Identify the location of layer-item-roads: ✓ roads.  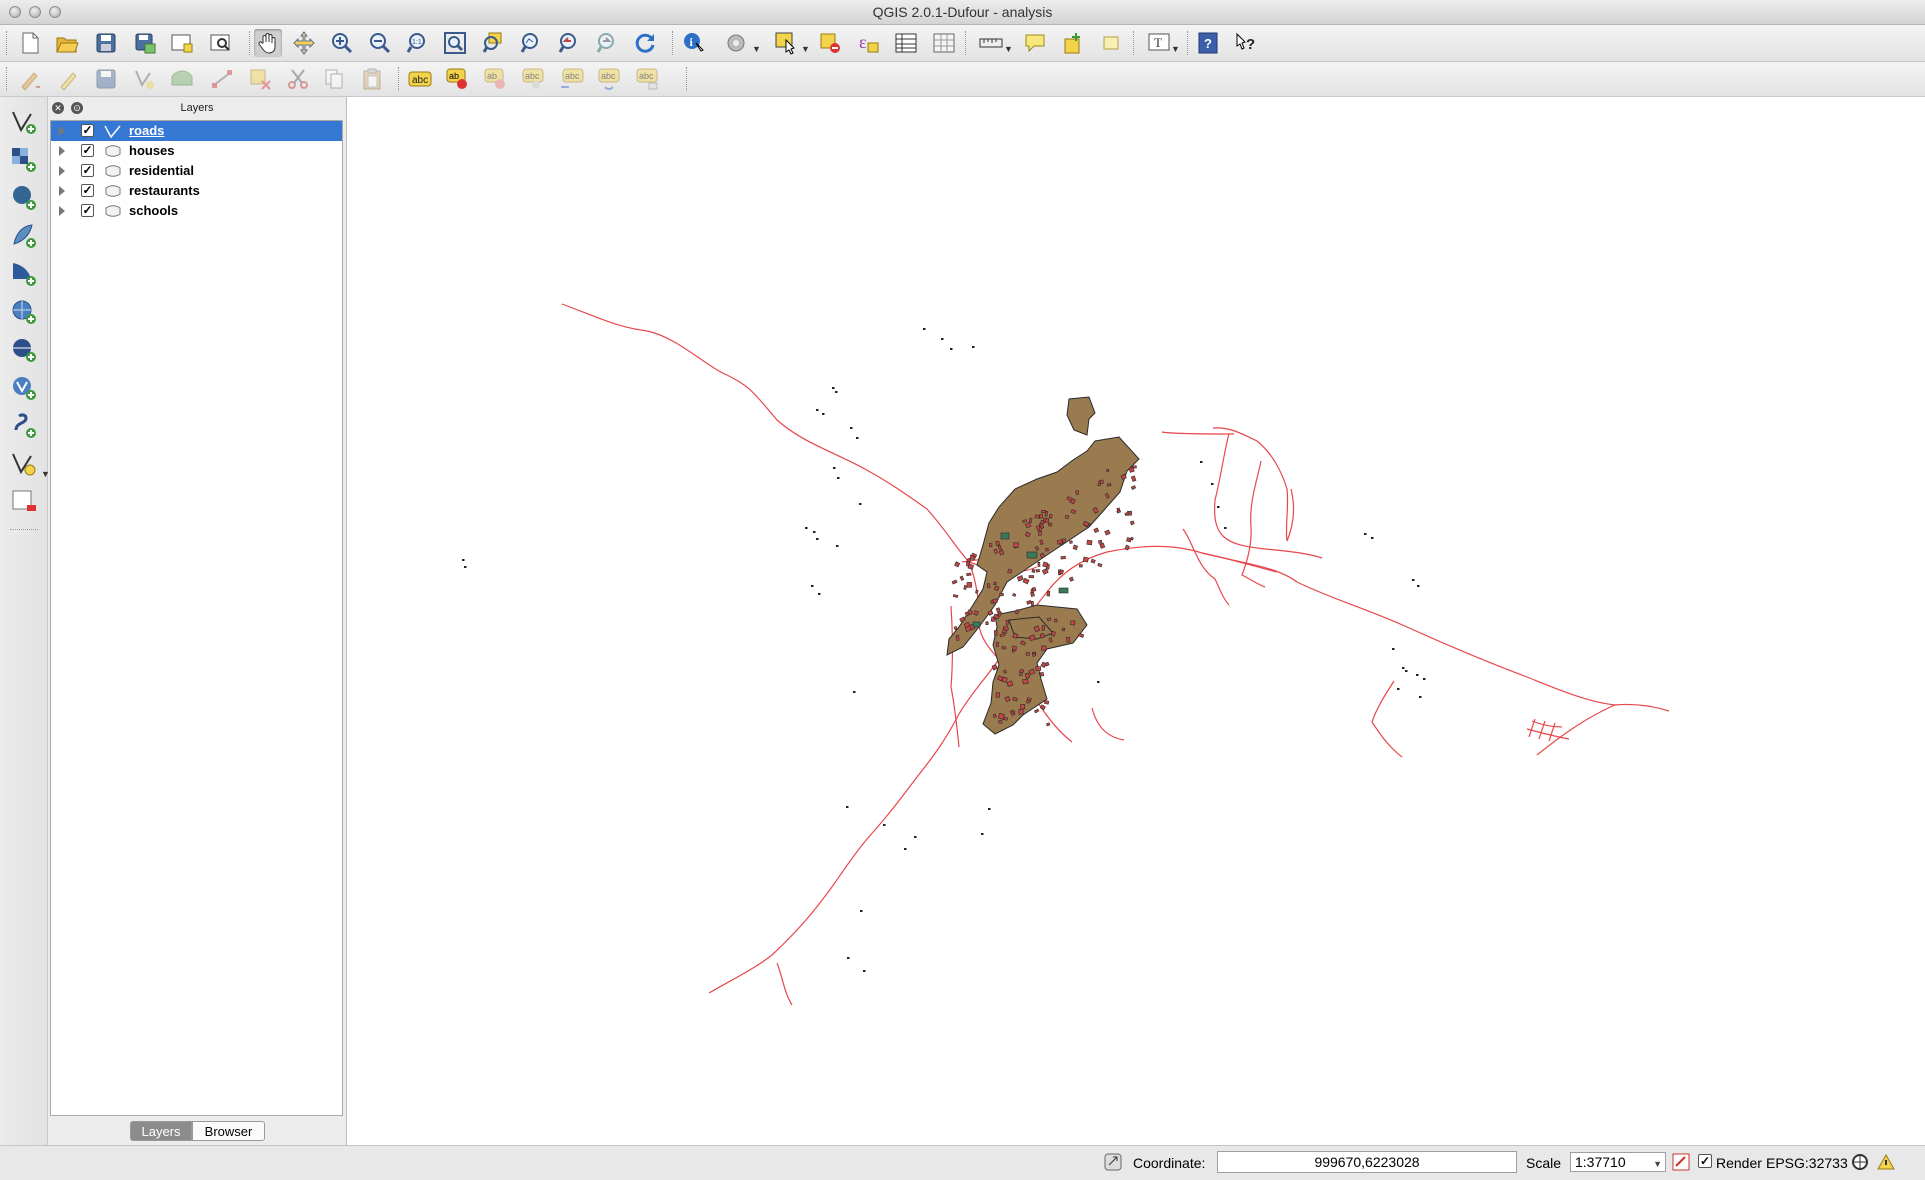
(196, 131).